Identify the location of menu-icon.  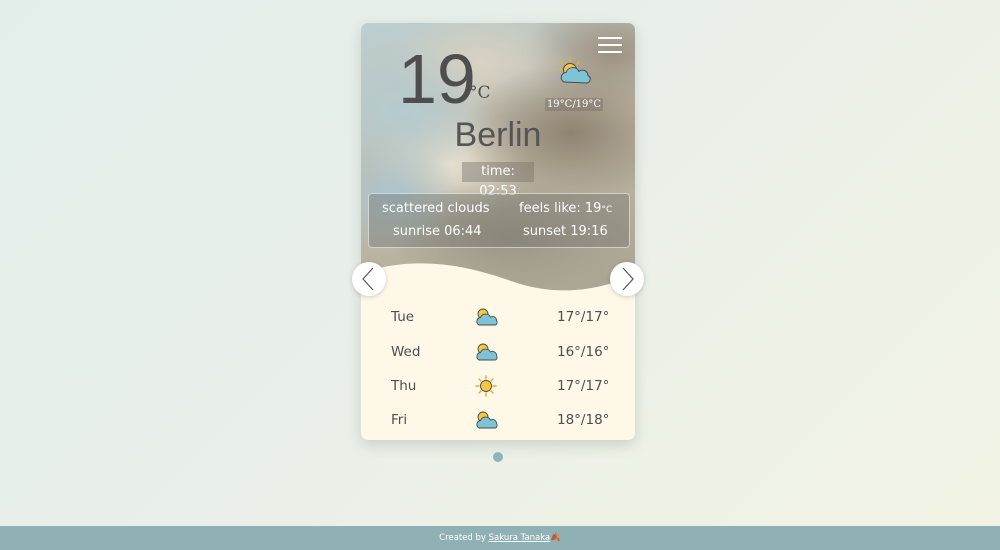
(610, 46).